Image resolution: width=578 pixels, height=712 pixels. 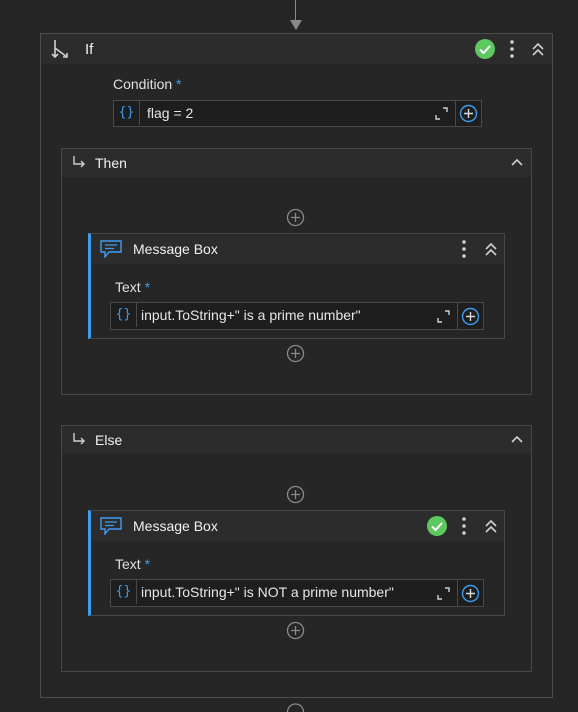 What do you see at coordinates (267, 592) in the screenshot?
I see `text-value: input.ToString+" is NOT a prime number"` at bounding box center [267, 592].